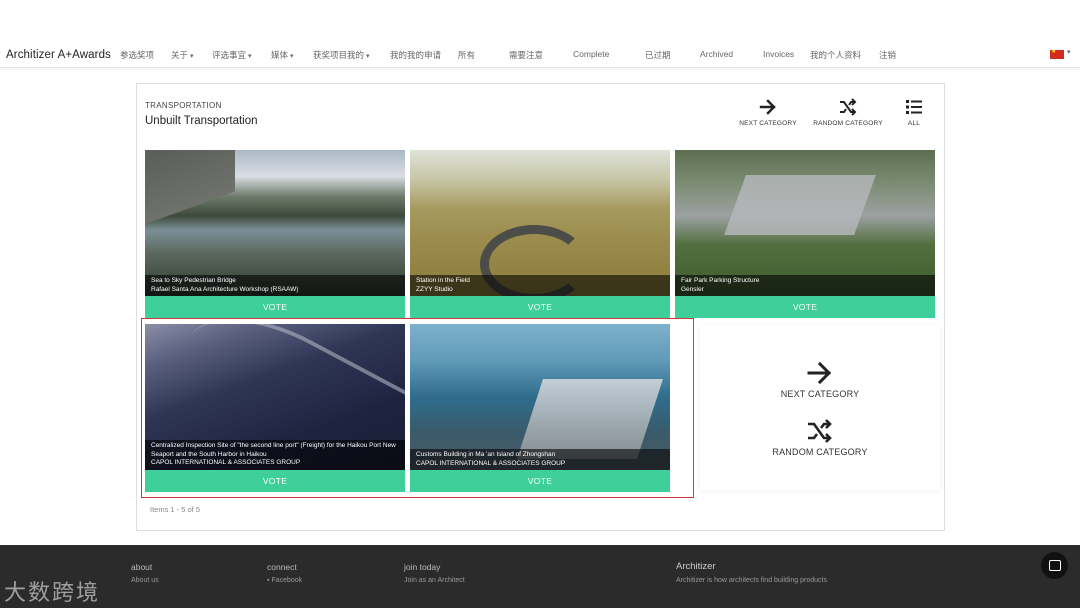 The height and width of the screenshot is (608, 1080). What do you see at coordinates (175, 509) in the screenshot?
I see `pagination-summary: Items 1 - 5 of 5` at bounding box center [175, 509].